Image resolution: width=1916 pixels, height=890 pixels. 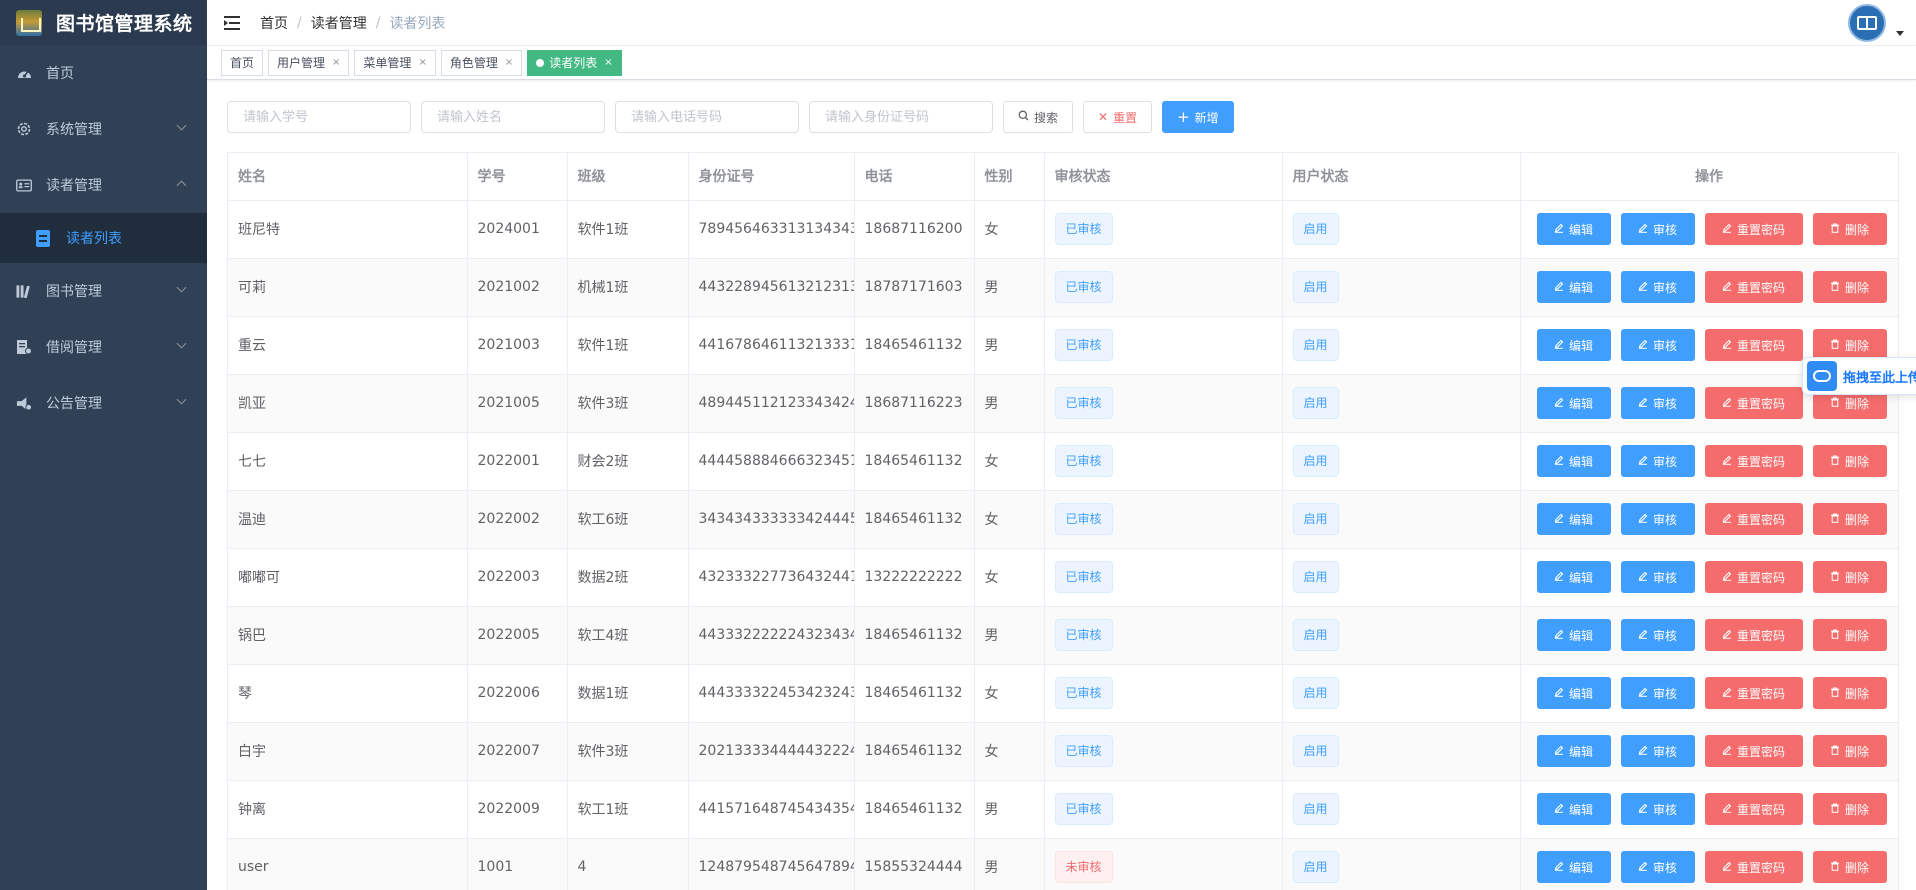 I want to click on column-header: 班级, so click(x=628, y=177).